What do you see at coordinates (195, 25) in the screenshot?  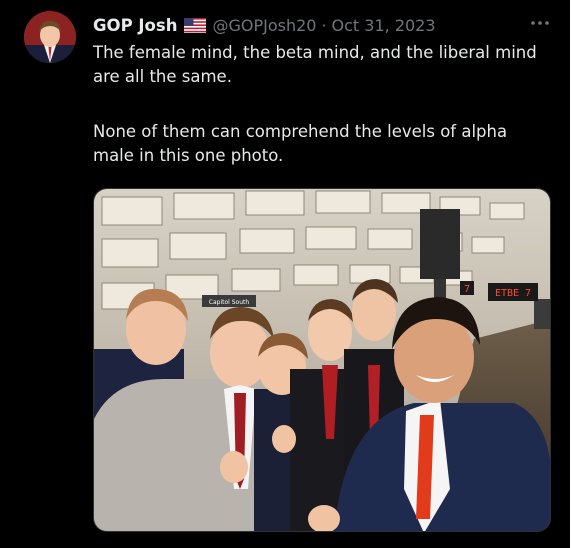 I see `us-flag-icon` at bounding box center [195, 25].